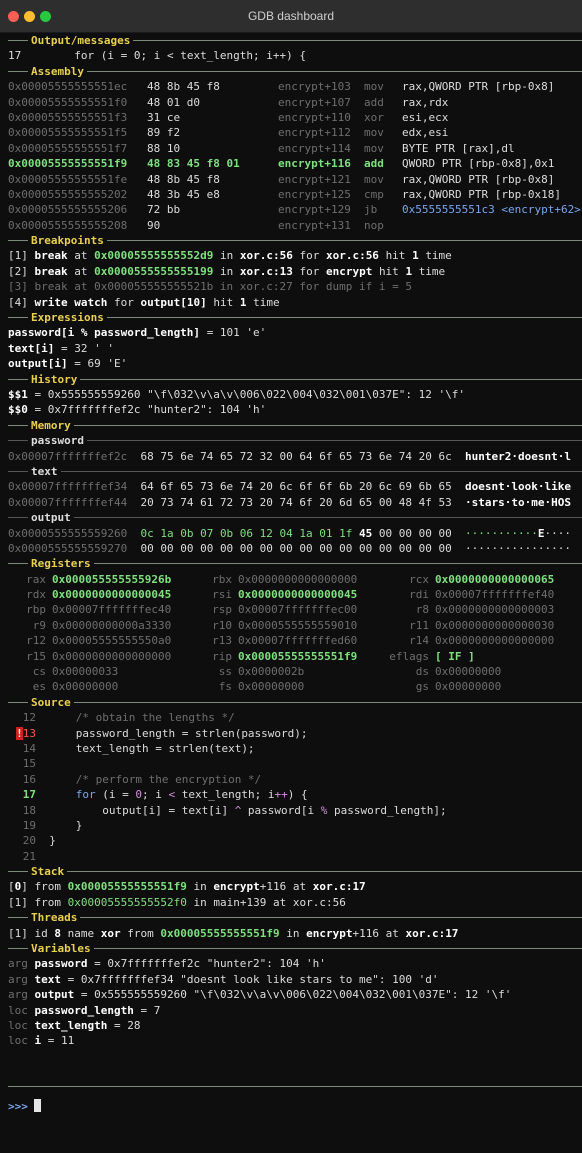  I want to click on section-header-history: History, so click(295, 379).